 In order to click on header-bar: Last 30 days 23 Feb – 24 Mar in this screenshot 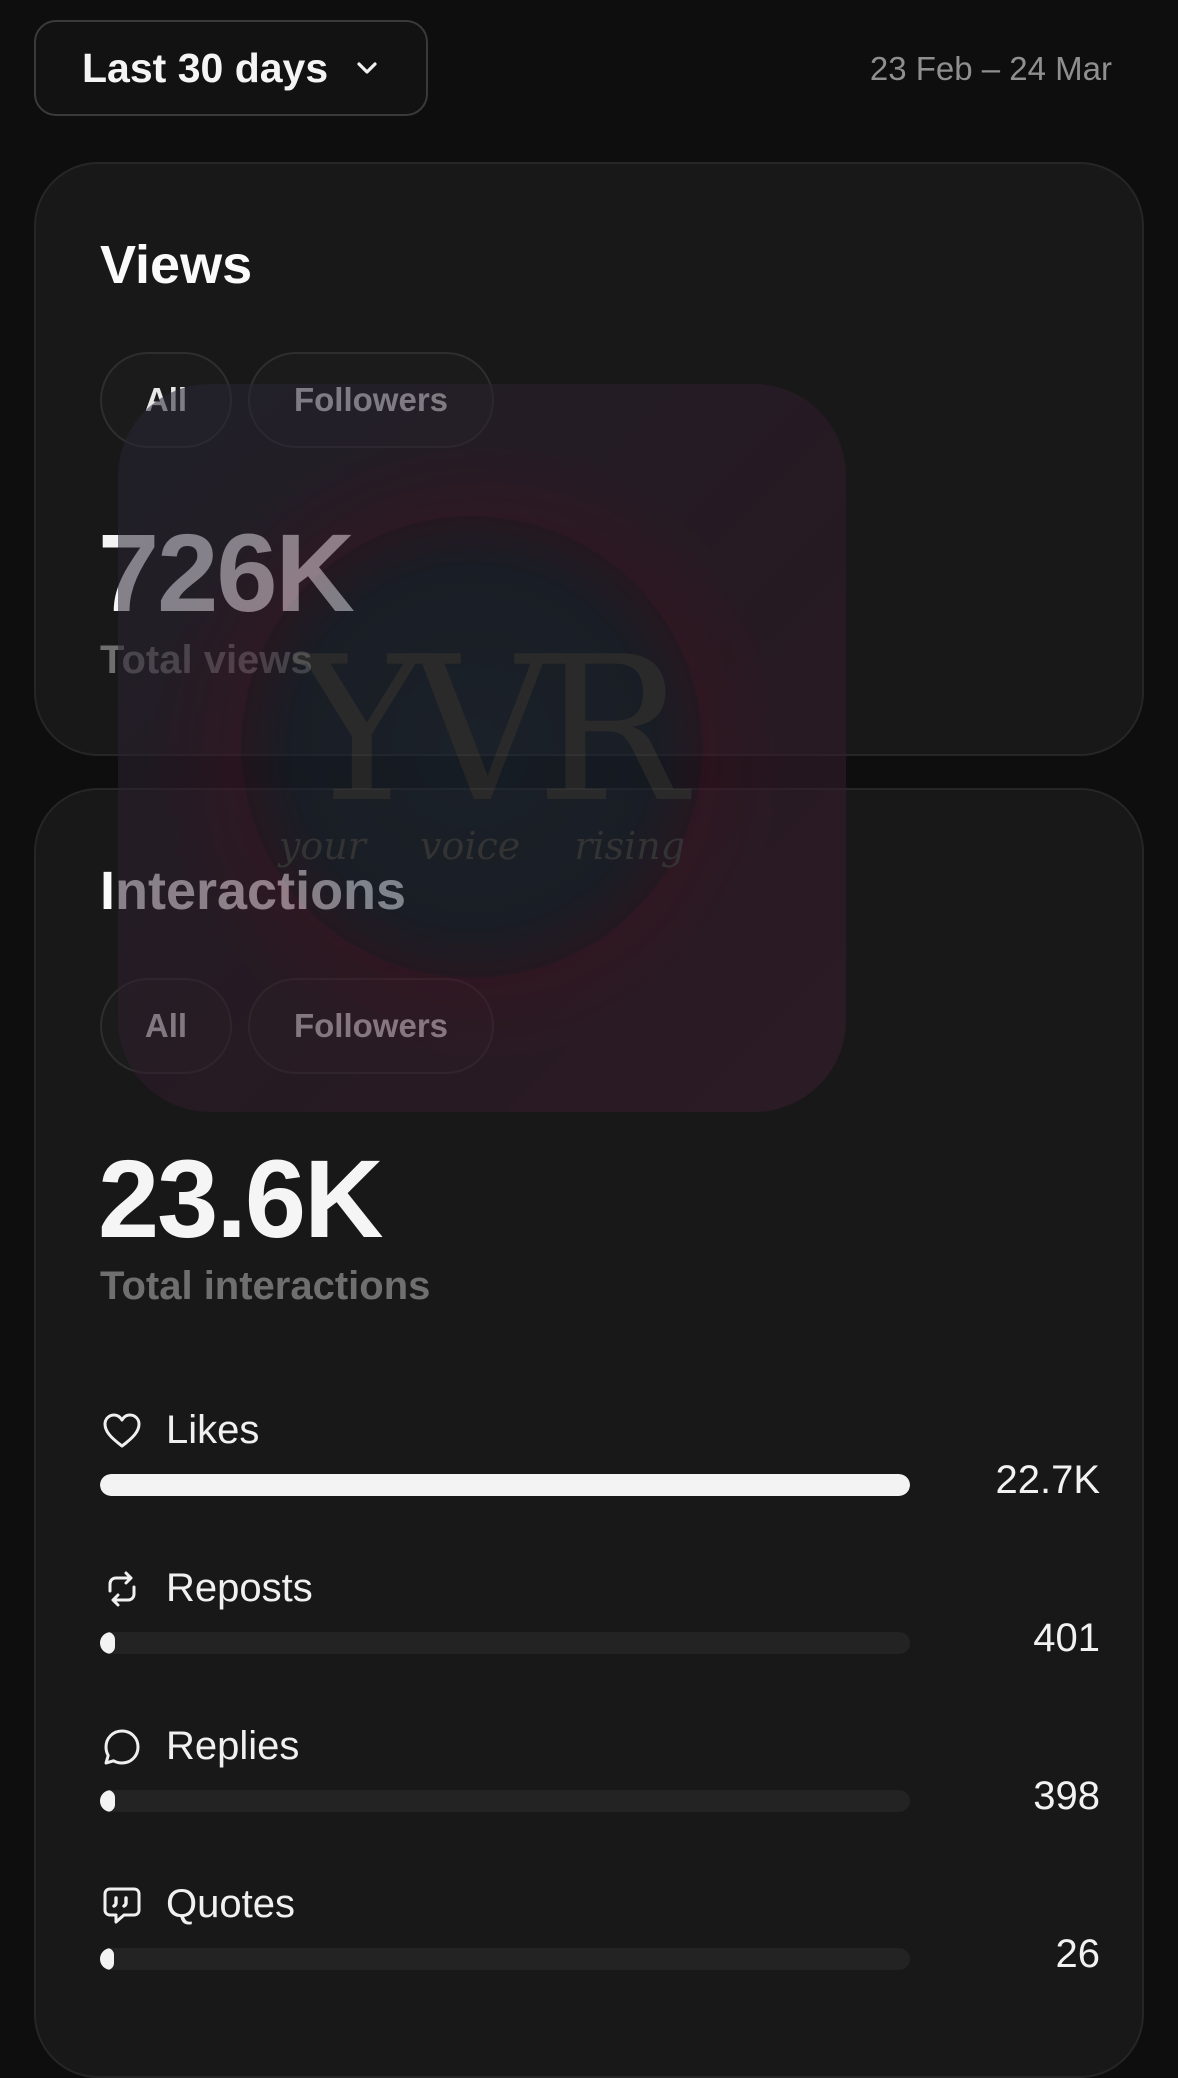, I will do `click(589, 75)`.